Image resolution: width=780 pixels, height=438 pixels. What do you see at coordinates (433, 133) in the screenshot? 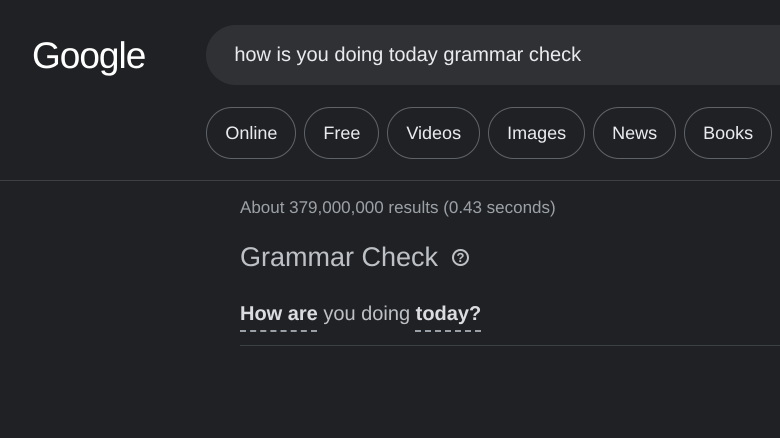
I see `filter-chip: Videos` at bounding box center [433, 133].